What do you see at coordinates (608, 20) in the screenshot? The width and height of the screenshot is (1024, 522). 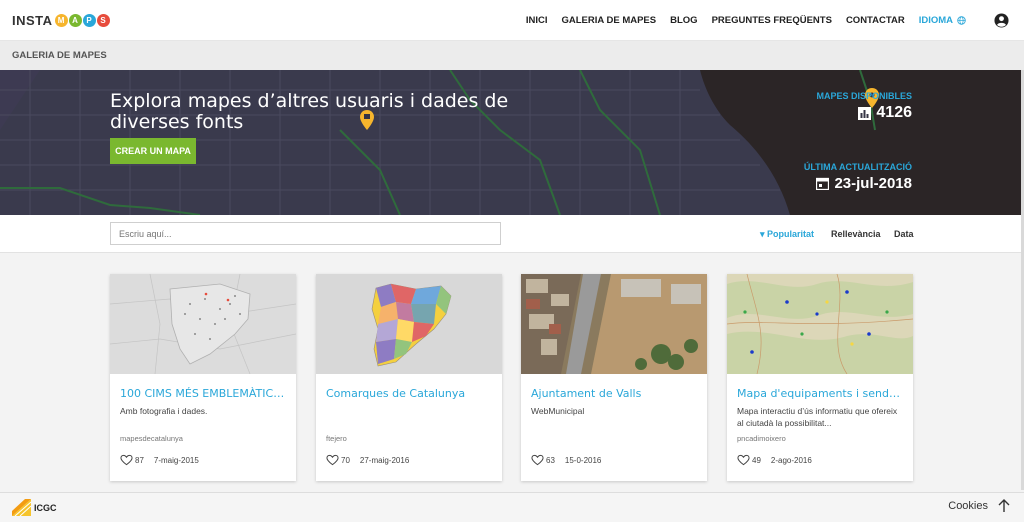 I see `nav-item-galeria: GALERIA DE MAPES` at bounding box center [608, 20].